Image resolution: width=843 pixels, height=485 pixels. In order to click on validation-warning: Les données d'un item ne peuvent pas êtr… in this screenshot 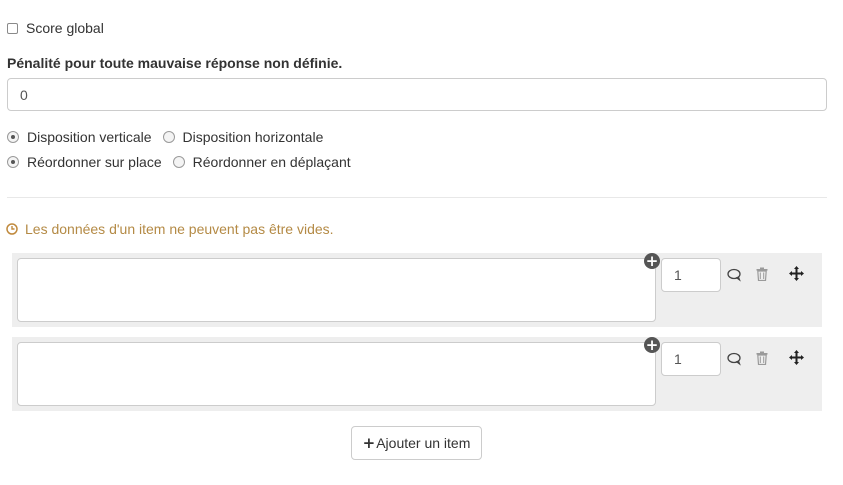, I will do `click(170, 229)`.